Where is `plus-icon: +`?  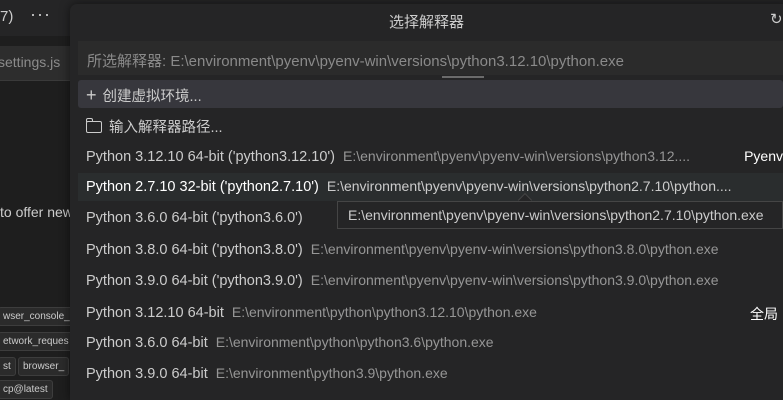 plus-icon: + is located at coordinates (91, 95).